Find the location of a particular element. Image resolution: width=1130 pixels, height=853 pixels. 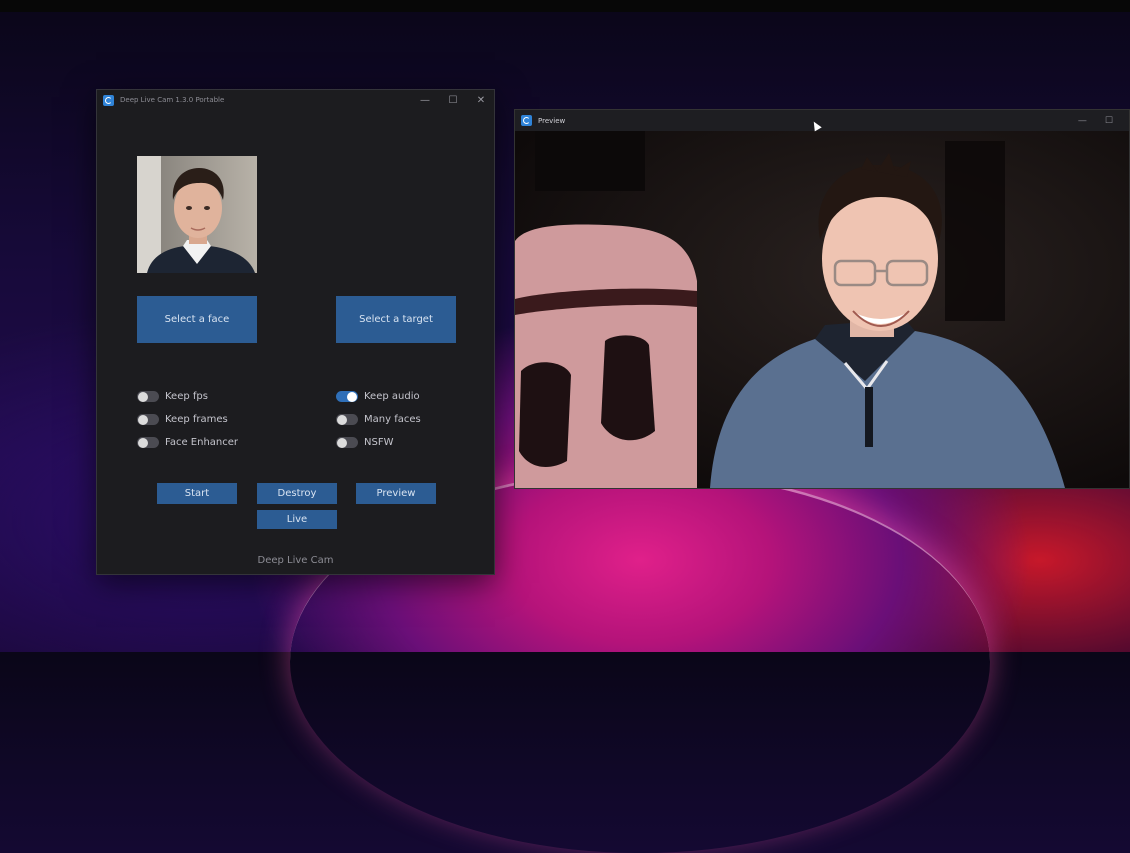

preview-title: Preview is located at coordinates (552, 120).